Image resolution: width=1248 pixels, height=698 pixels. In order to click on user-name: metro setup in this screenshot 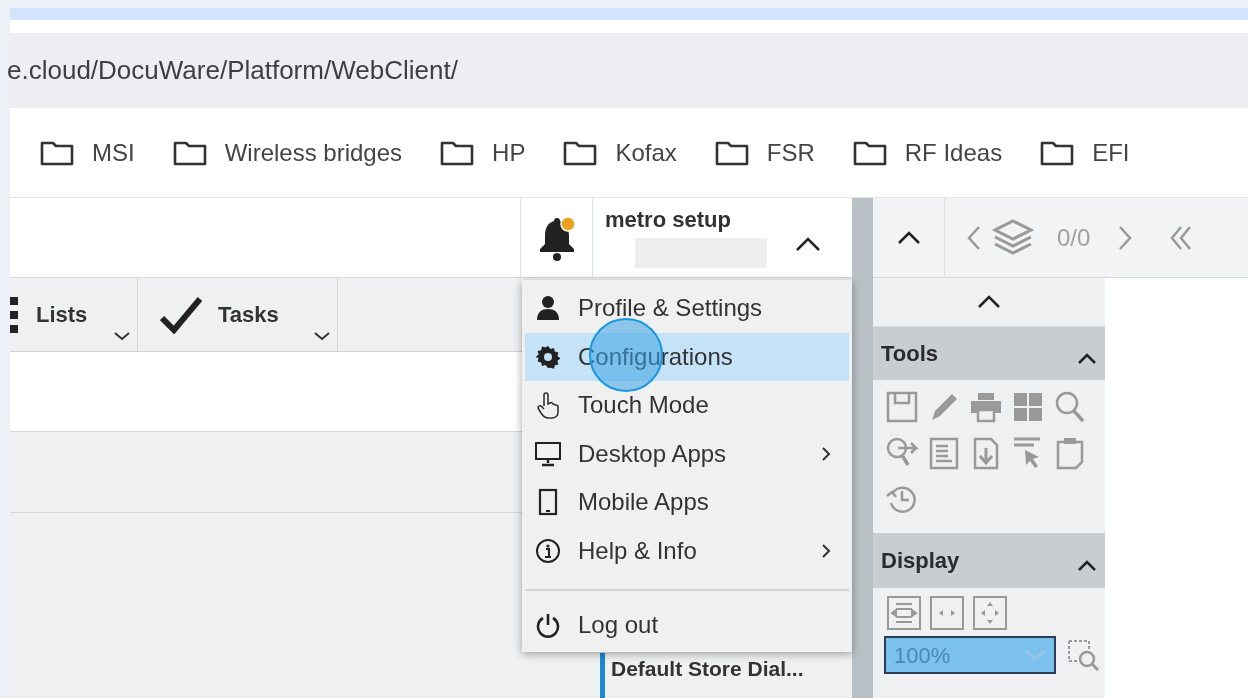, I will do `click(668, 220)`.